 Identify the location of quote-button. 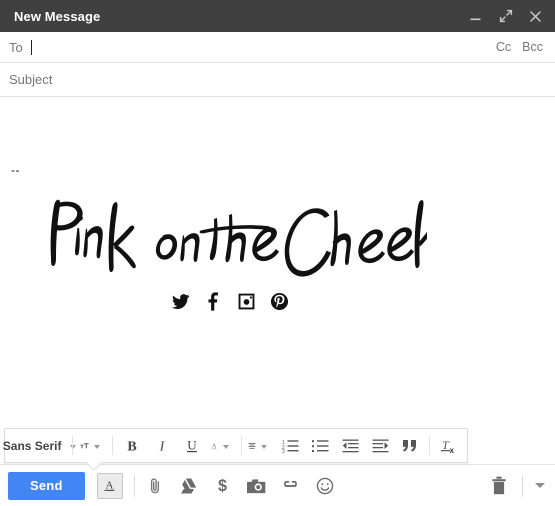
(410, 445).